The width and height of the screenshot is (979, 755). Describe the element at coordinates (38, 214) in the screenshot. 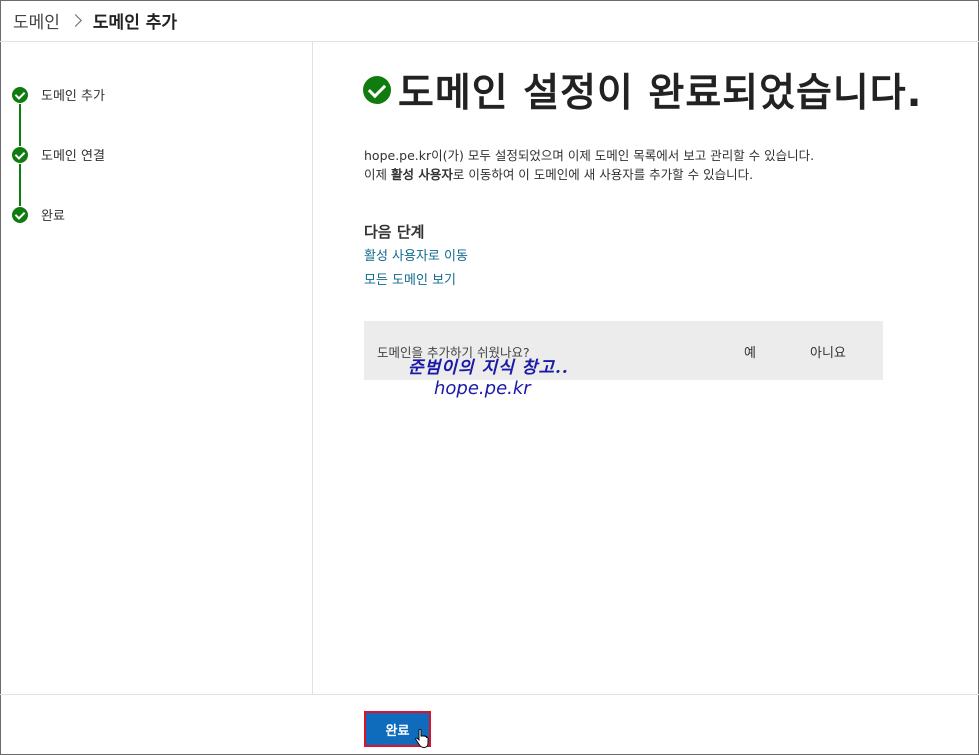

I see `step-complete: 완료` at that location.